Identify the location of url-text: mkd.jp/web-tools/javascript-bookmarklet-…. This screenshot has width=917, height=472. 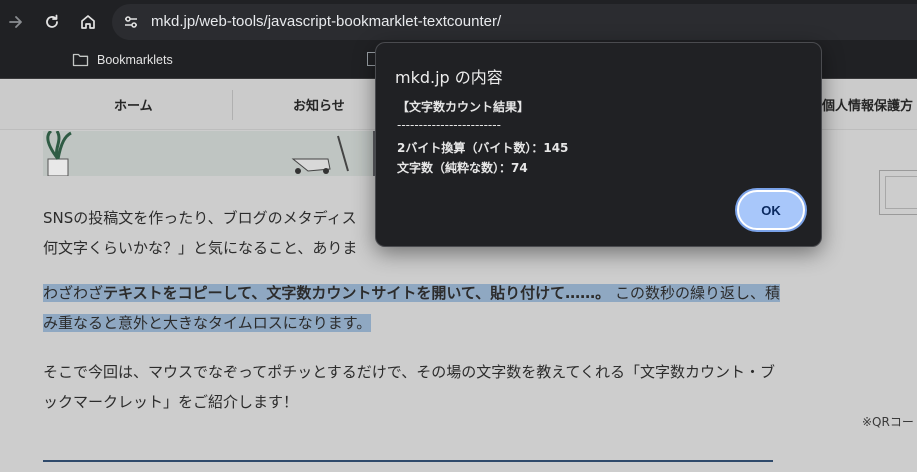
(326, 21).